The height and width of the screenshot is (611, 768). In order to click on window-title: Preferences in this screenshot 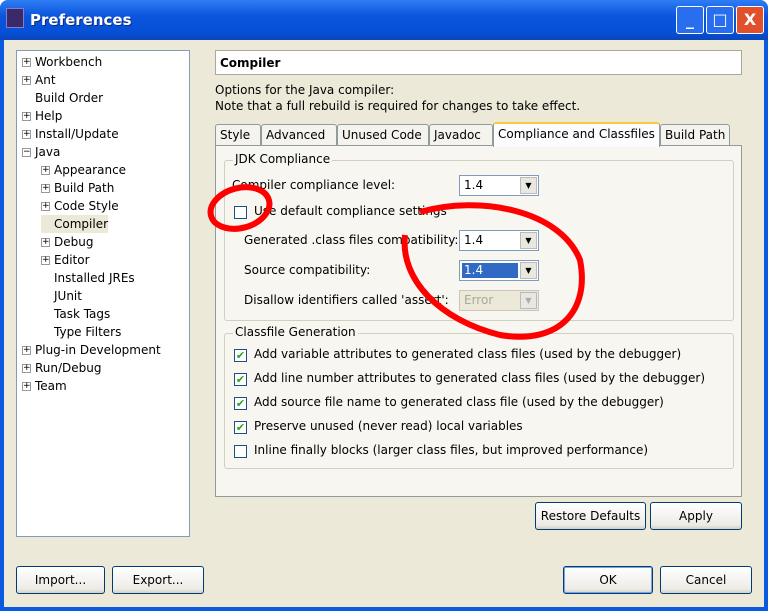, I will do `click(81, 20)`.